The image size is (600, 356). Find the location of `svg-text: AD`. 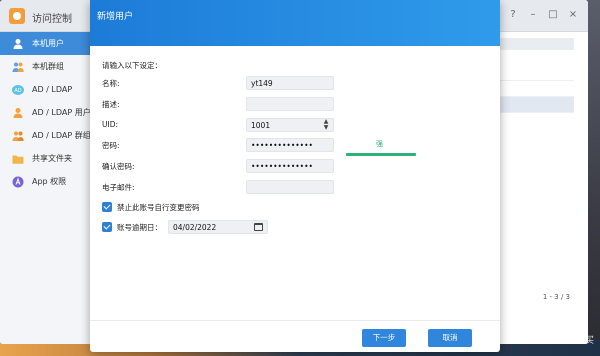

svg-text: AD is located at coordinates (17, 91).